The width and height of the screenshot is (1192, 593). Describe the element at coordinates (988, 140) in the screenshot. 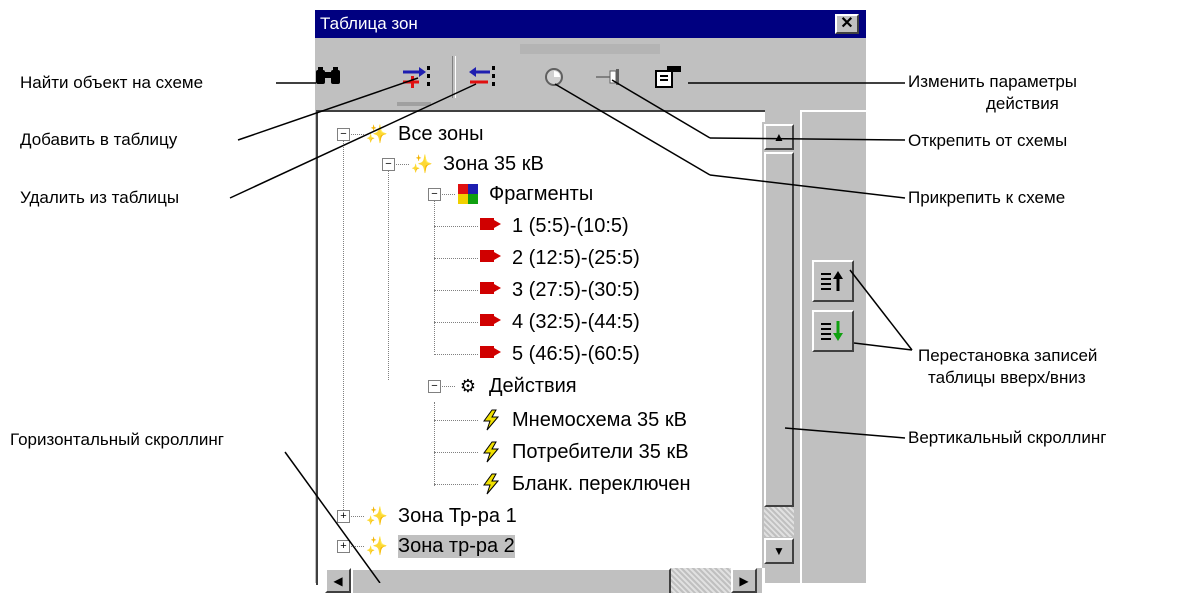

I see `annotation-detach: Открепить от схемы` at that location.